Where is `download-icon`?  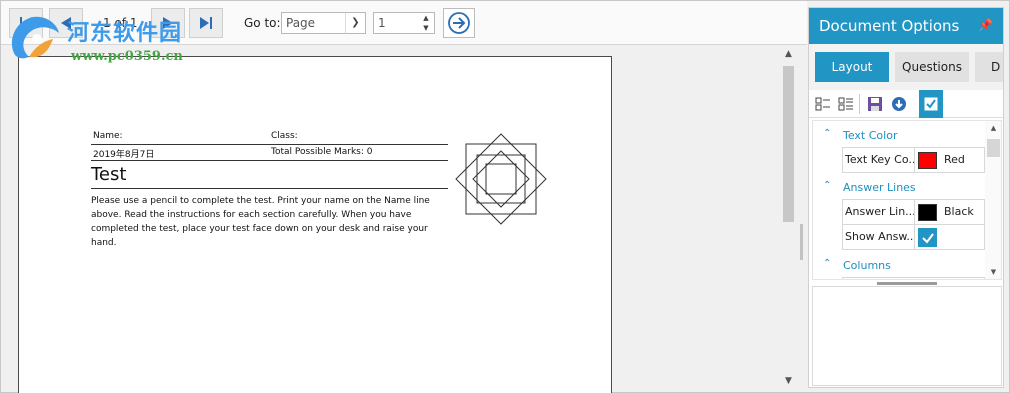
download-icon is located at coordinates (899, 104).